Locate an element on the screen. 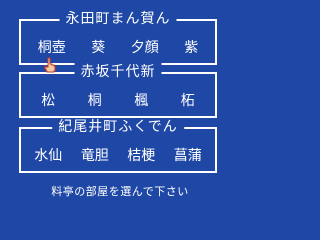  restaurant-group-kioicho-fukuden: 紀尾井町ふくでん 水仙 竜胆 桔梗 菖蒲 is located at coordinates (118, 145).